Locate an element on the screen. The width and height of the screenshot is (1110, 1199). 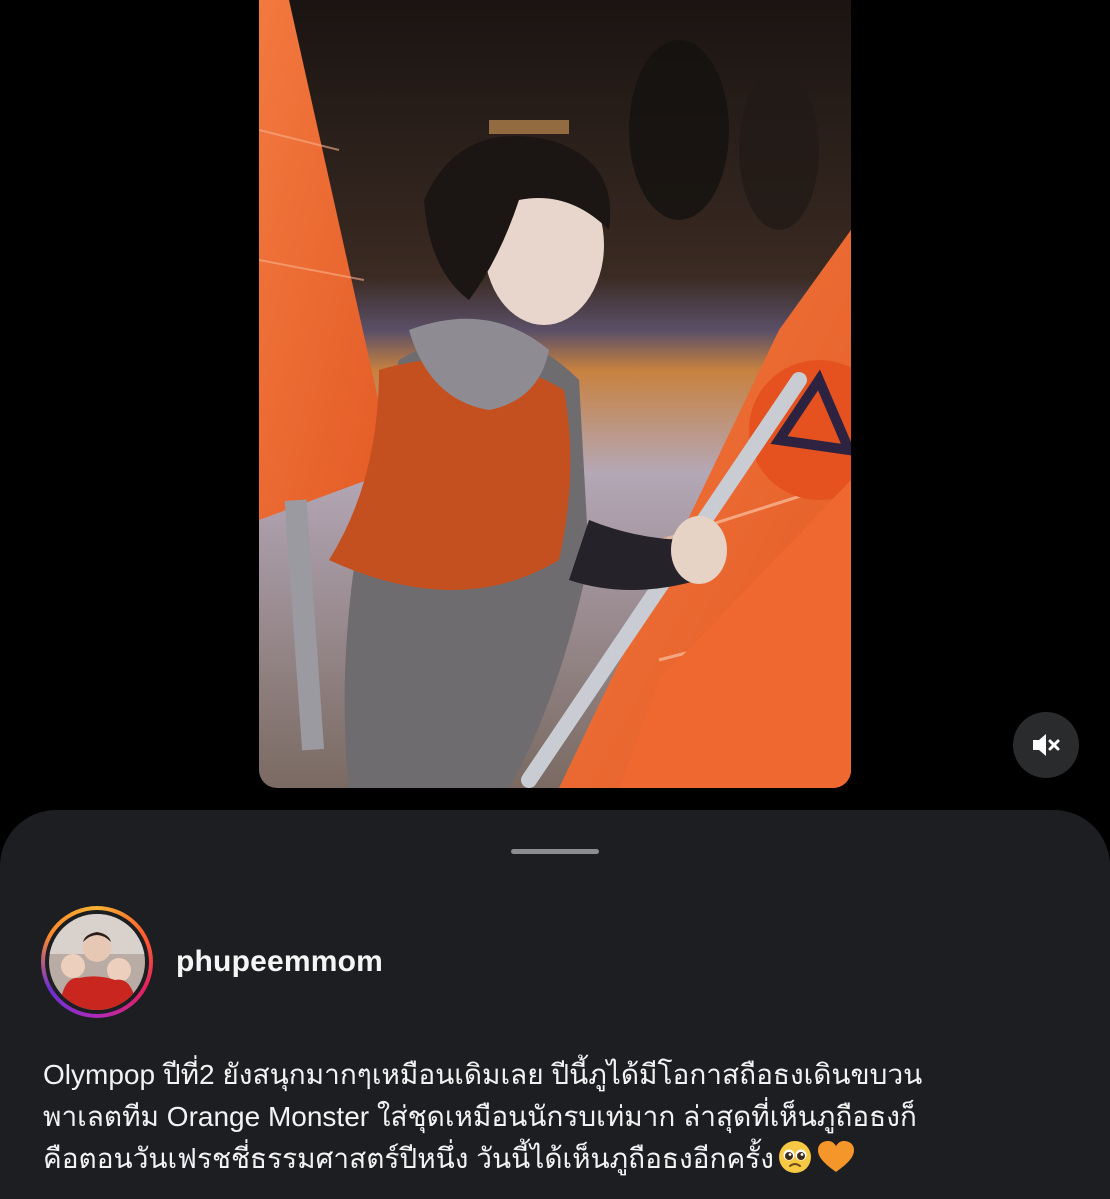
mute-button is located at coordinates (1046, 745).